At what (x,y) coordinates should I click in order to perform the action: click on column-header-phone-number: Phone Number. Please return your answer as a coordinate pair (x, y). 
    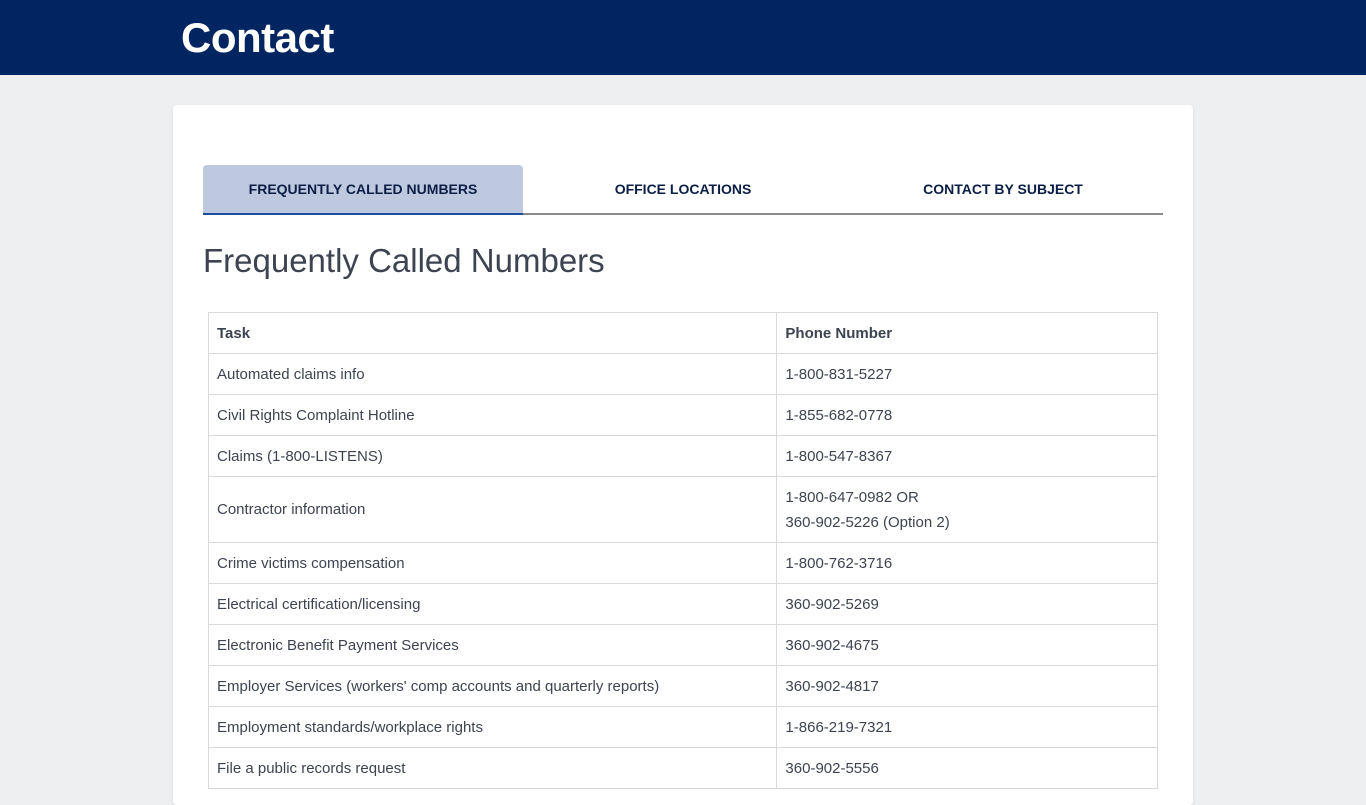
    Looking at the image, I should click on (967, 333).